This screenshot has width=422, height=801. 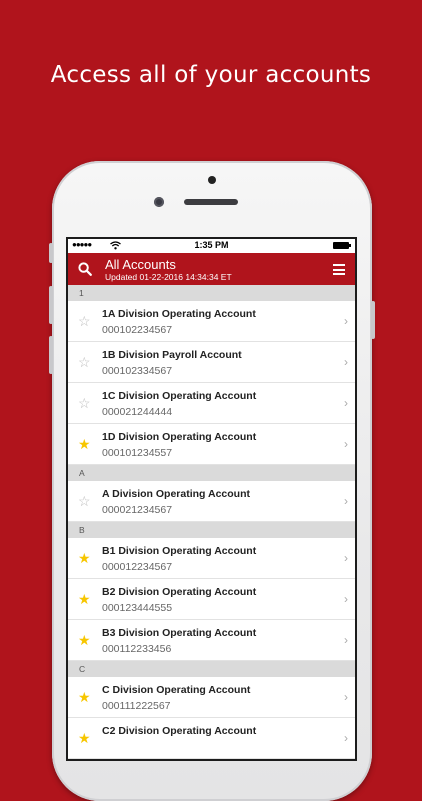 I want to click on account-row: ★ C2 Division Operating Account ›, so click(x=211, y=738).